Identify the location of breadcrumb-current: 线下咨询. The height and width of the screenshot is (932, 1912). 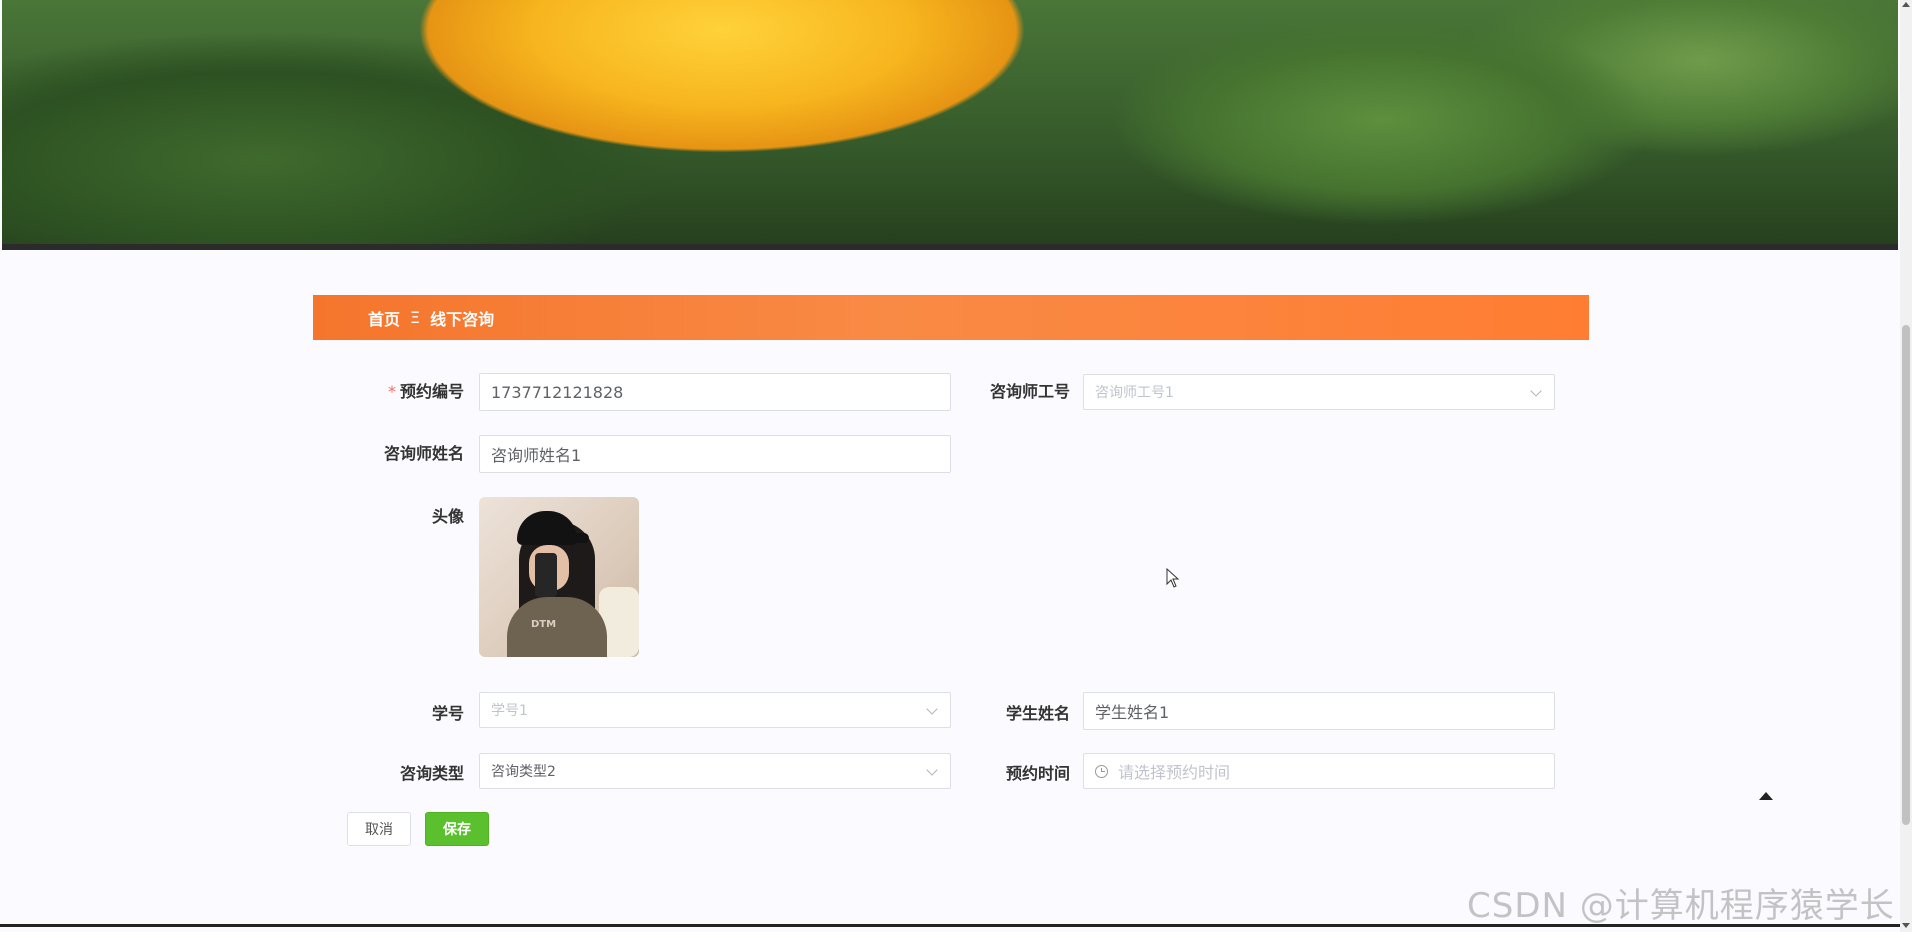
(462, 319).